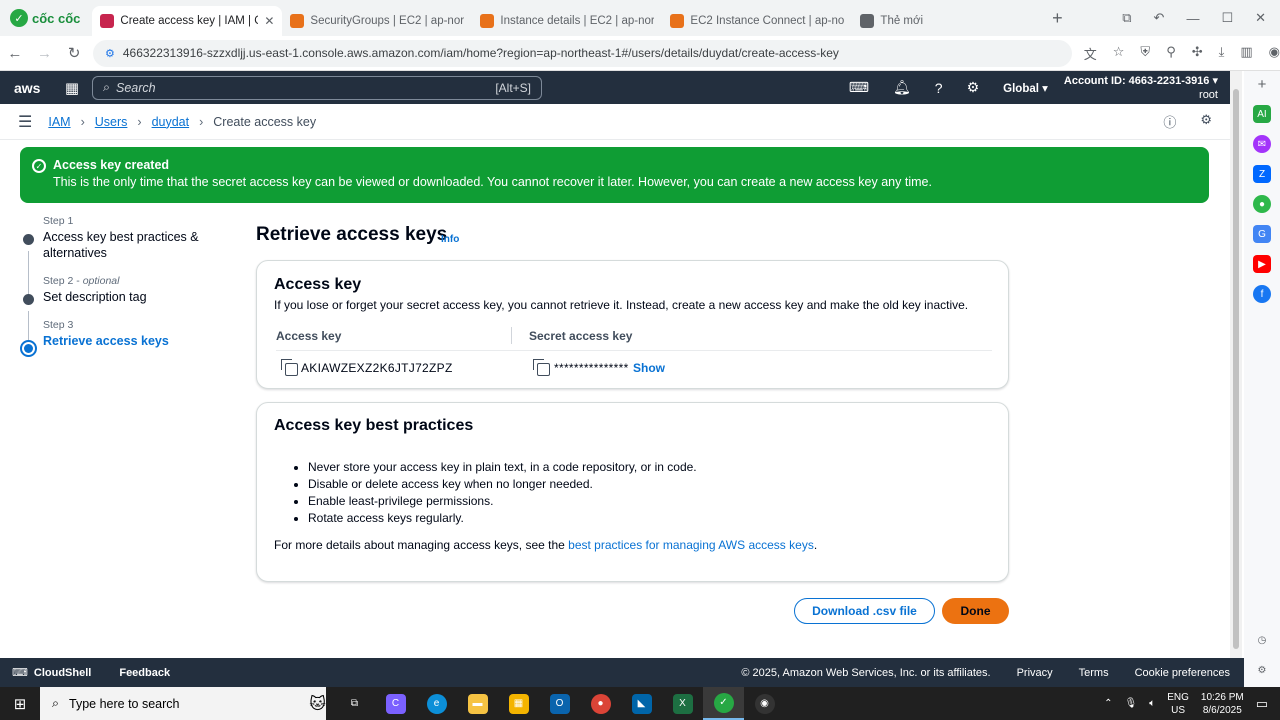 The width and height of the screenshot is (1280, 720). Describe the element at coordinates (600, 703) in the screenshot. I see `chrome-icon: ●` at that location.